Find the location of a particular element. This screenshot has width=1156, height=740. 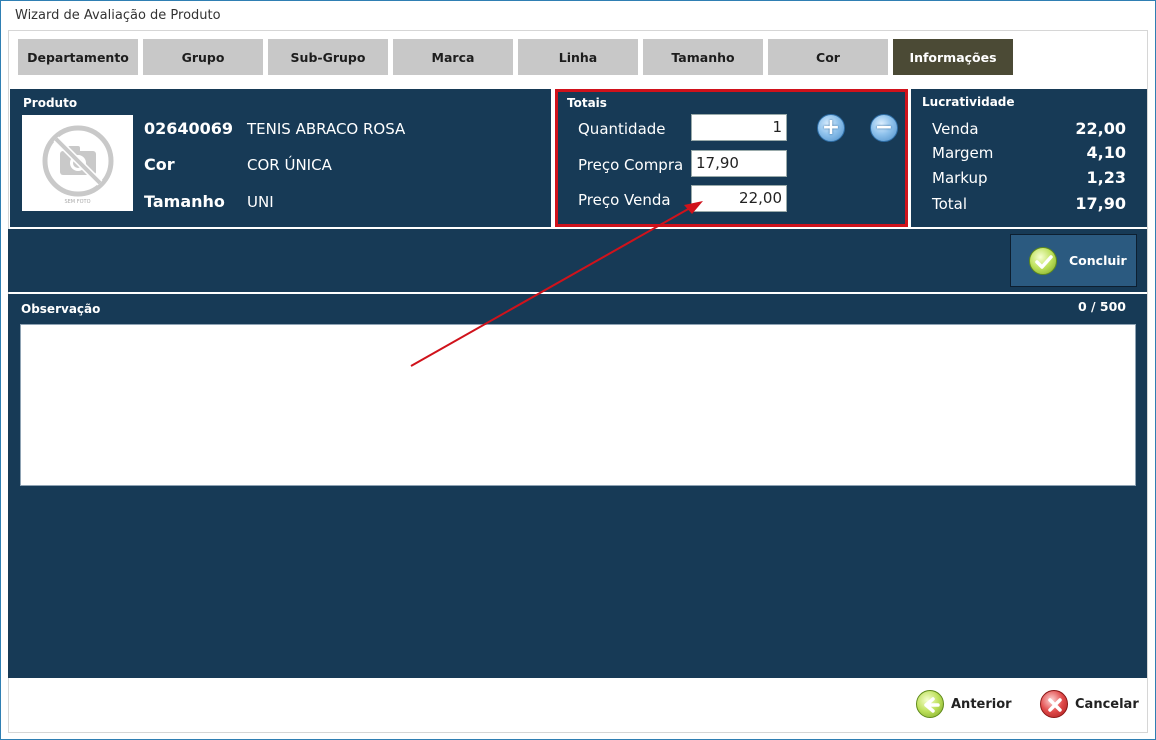

anterior-label: Anterior is located at coordinates (981, 704).